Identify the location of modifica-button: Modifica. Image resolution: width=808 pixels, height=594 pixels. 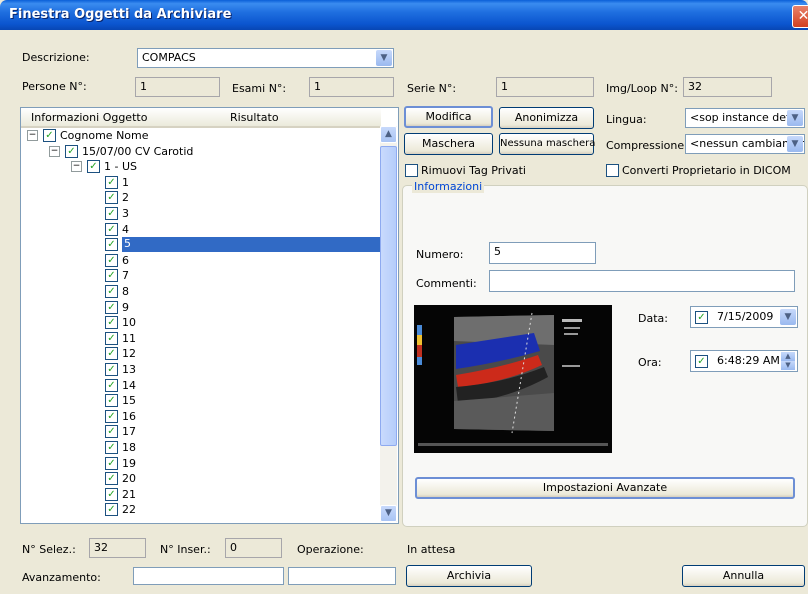
(448, 117).